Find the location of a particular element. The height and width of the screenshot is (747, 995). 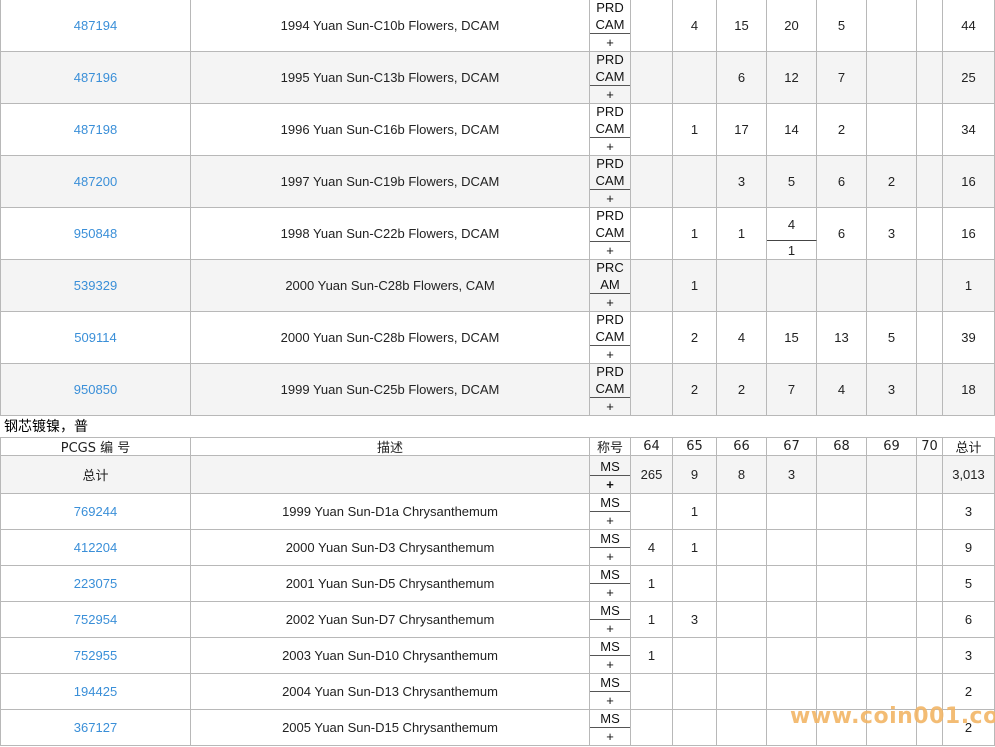

grade-cell: PRCAM + is located at coordinates (610, 286).